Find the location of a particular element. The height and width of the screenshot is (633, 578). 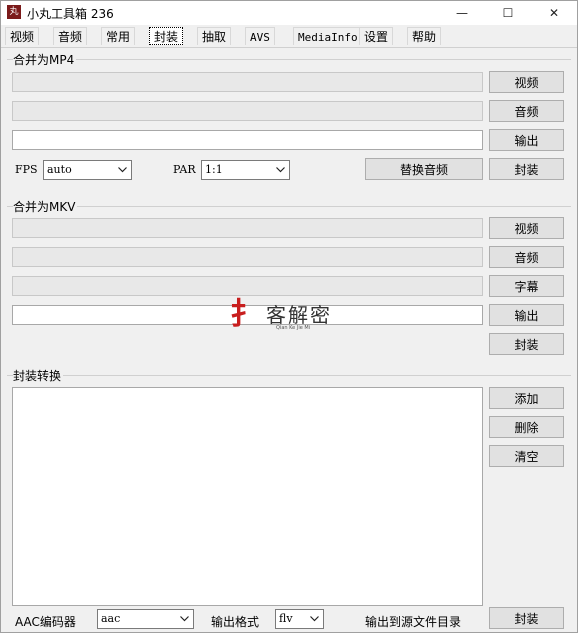

add-button: 添加 is located at coordinates (526, 398).